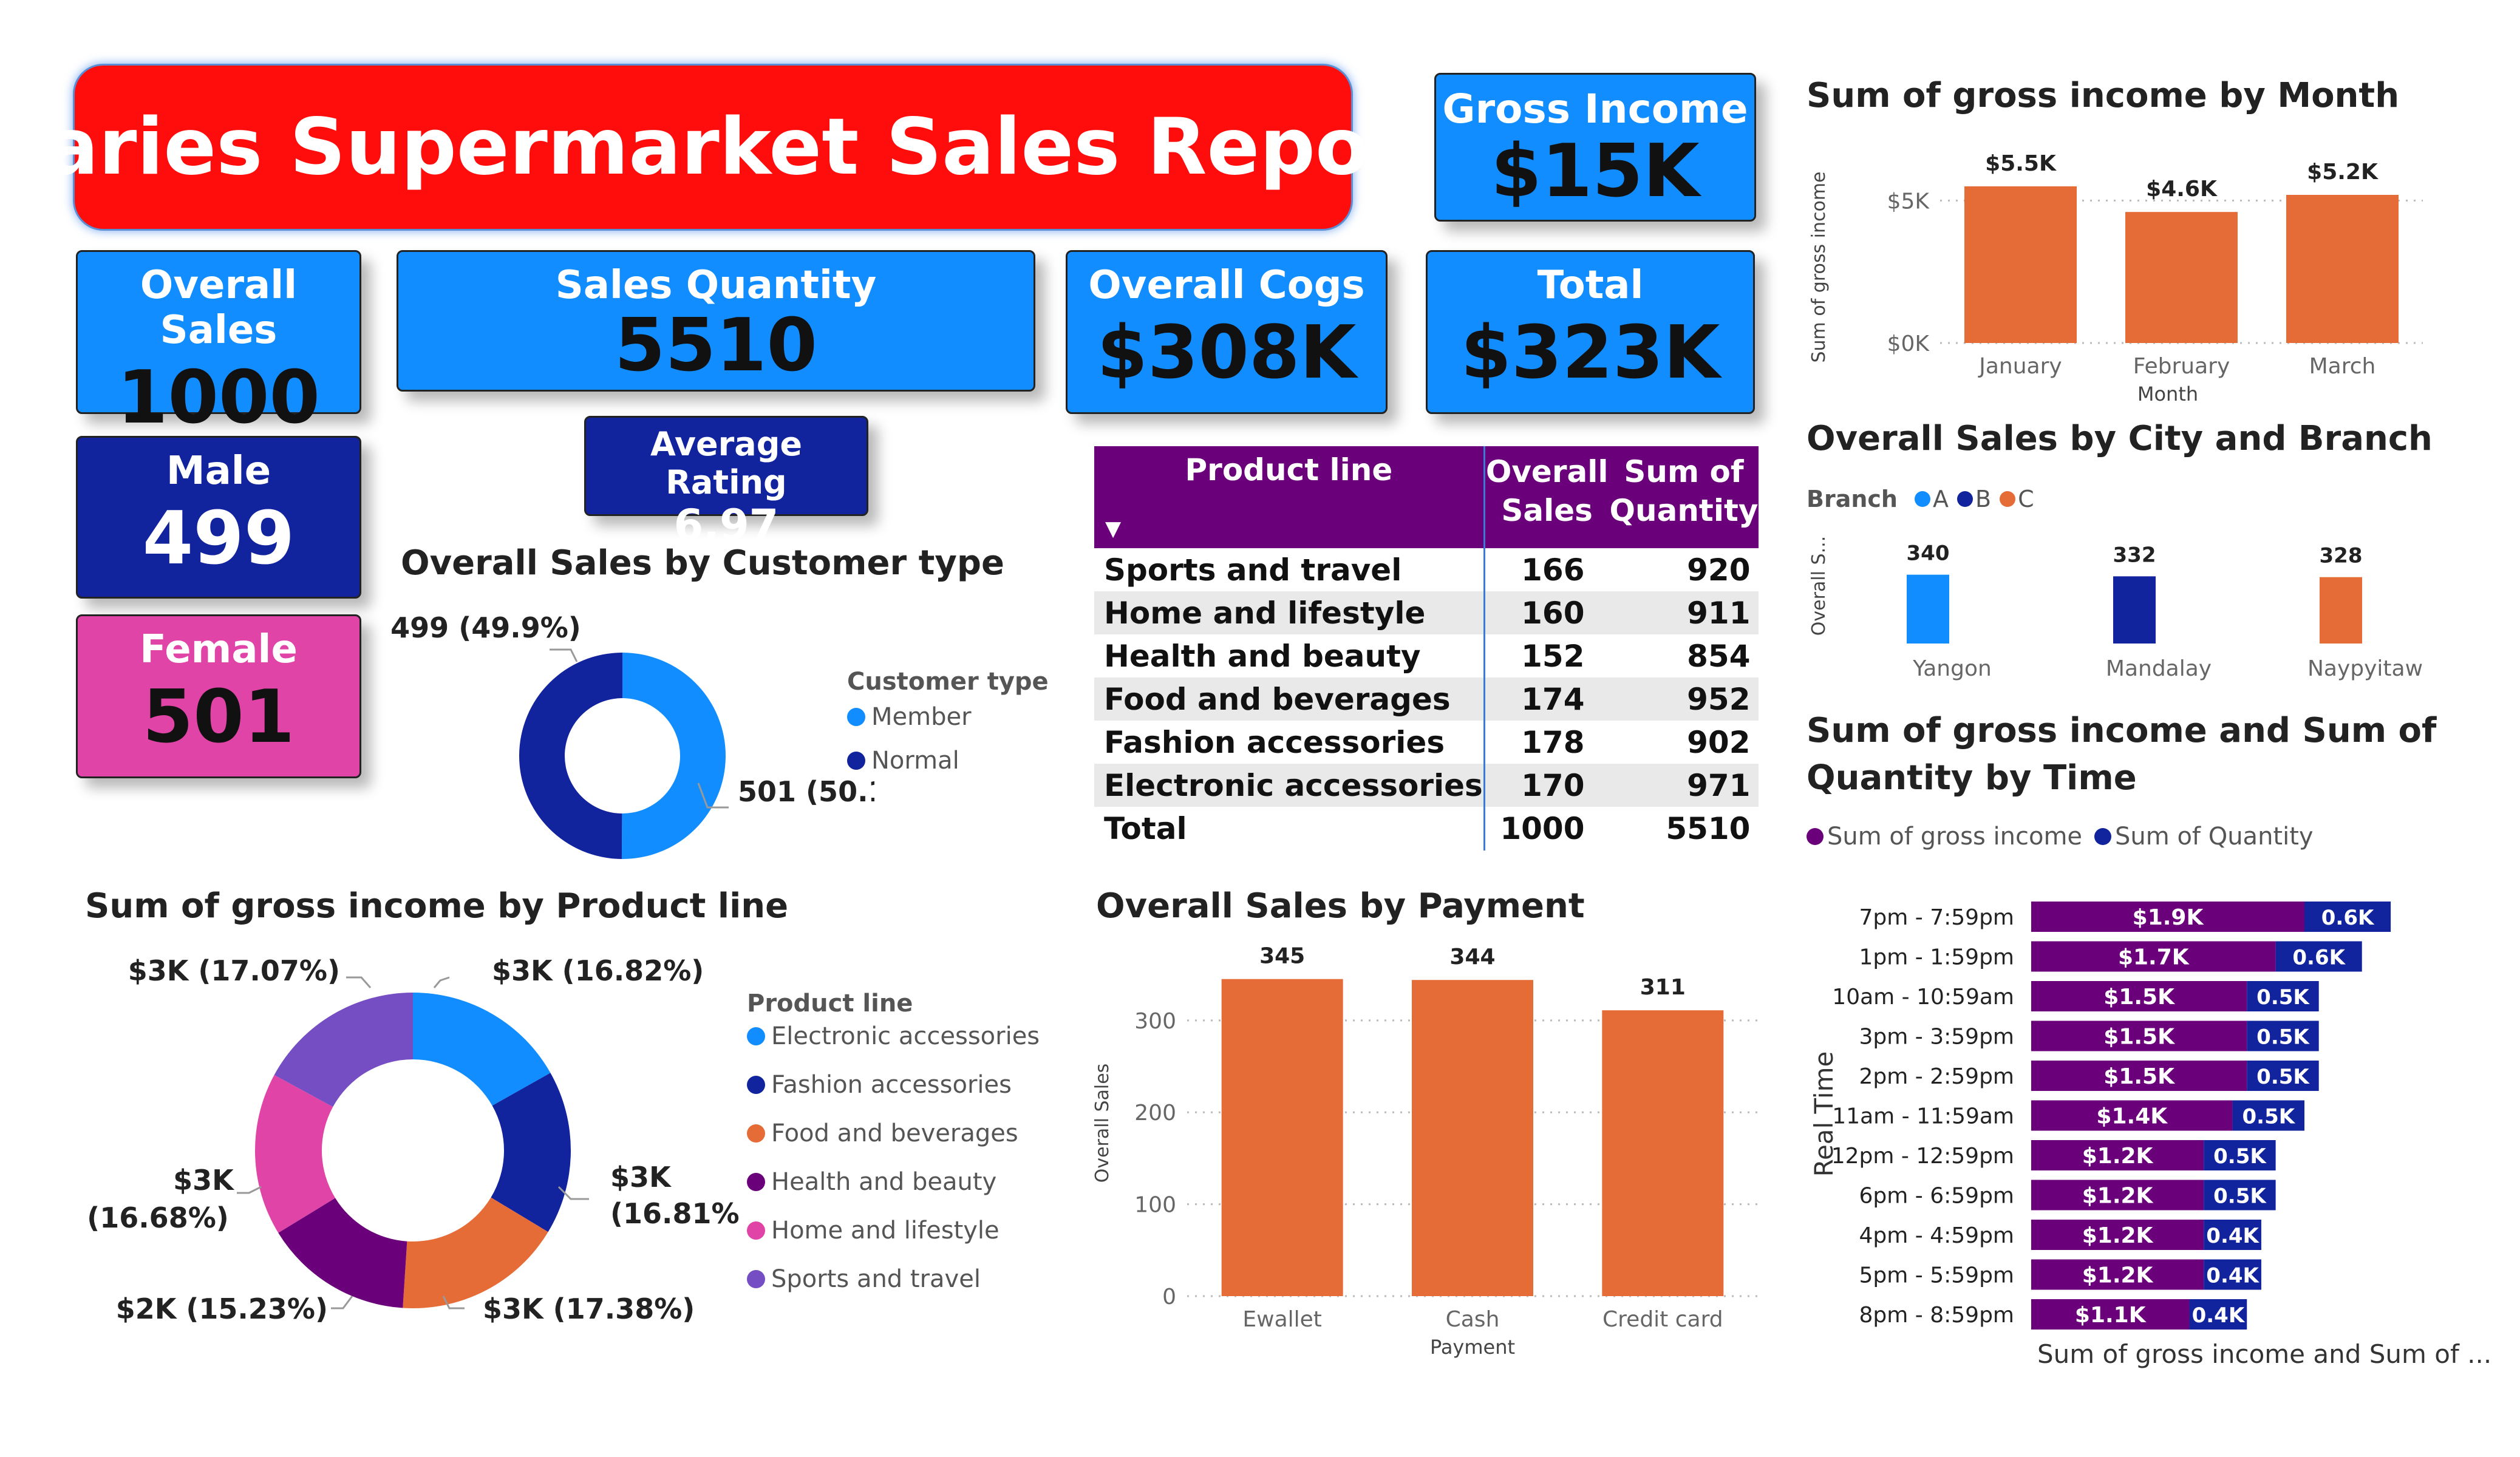 This screenshot has width=2520, height=1457. I want to click on branch-label-a: A, so click(1940, 499).